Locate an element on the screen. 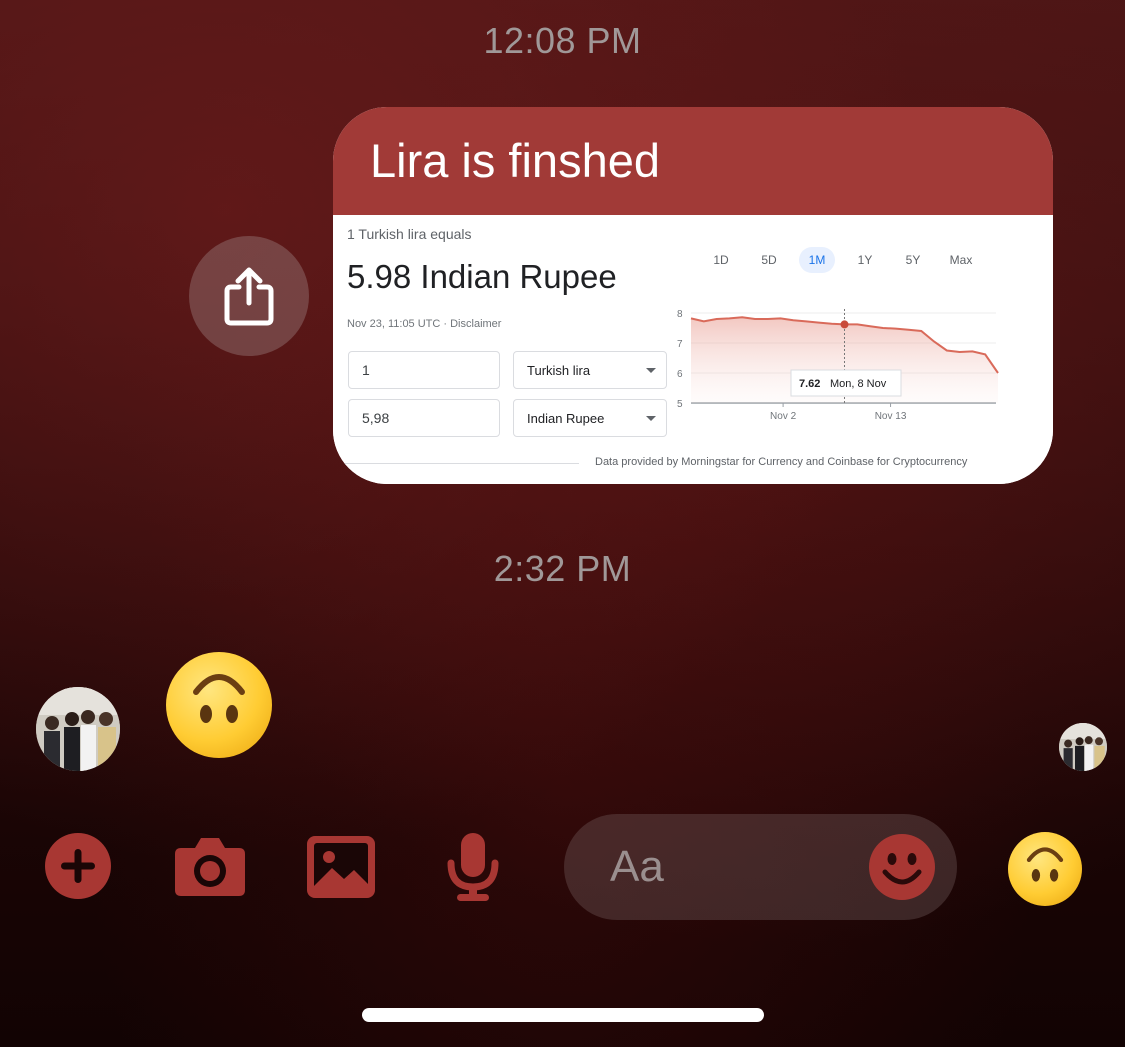 This screenshot has height=1047, width=1125. read-receipt-avatar is located at coordinates (1083, 747).